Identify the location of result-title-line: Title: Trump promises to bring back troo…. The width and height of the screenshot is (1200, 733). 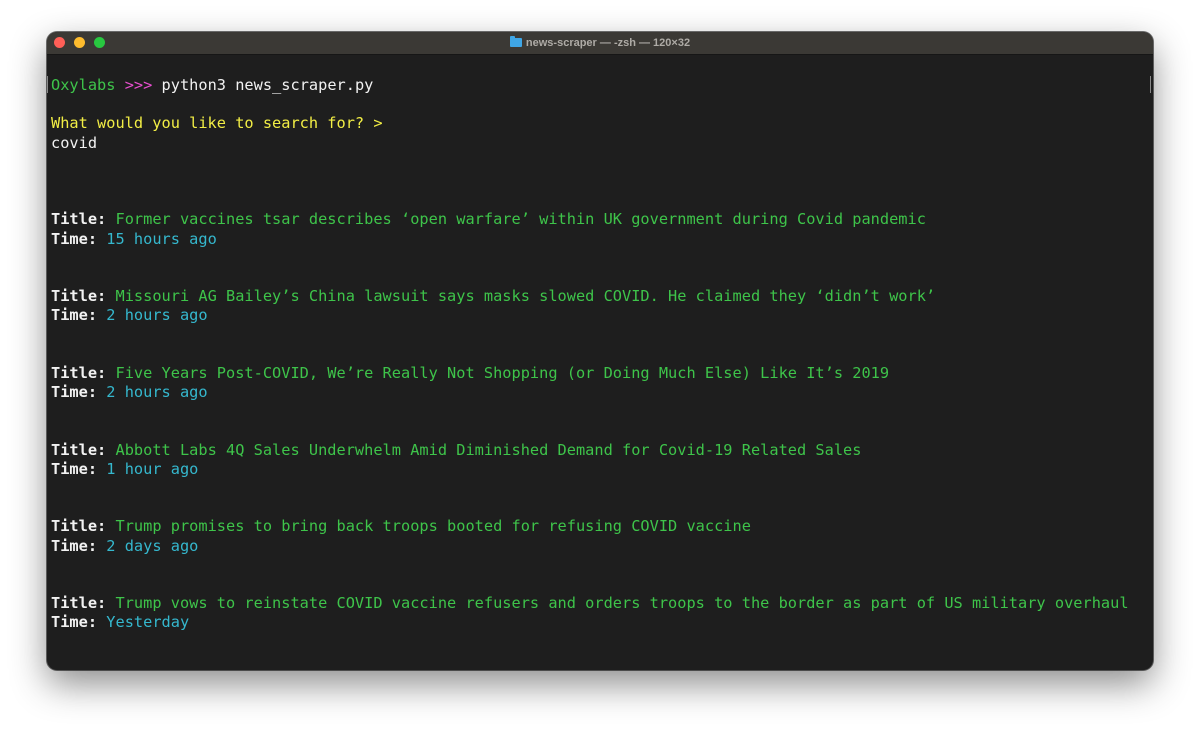
(602, 526).